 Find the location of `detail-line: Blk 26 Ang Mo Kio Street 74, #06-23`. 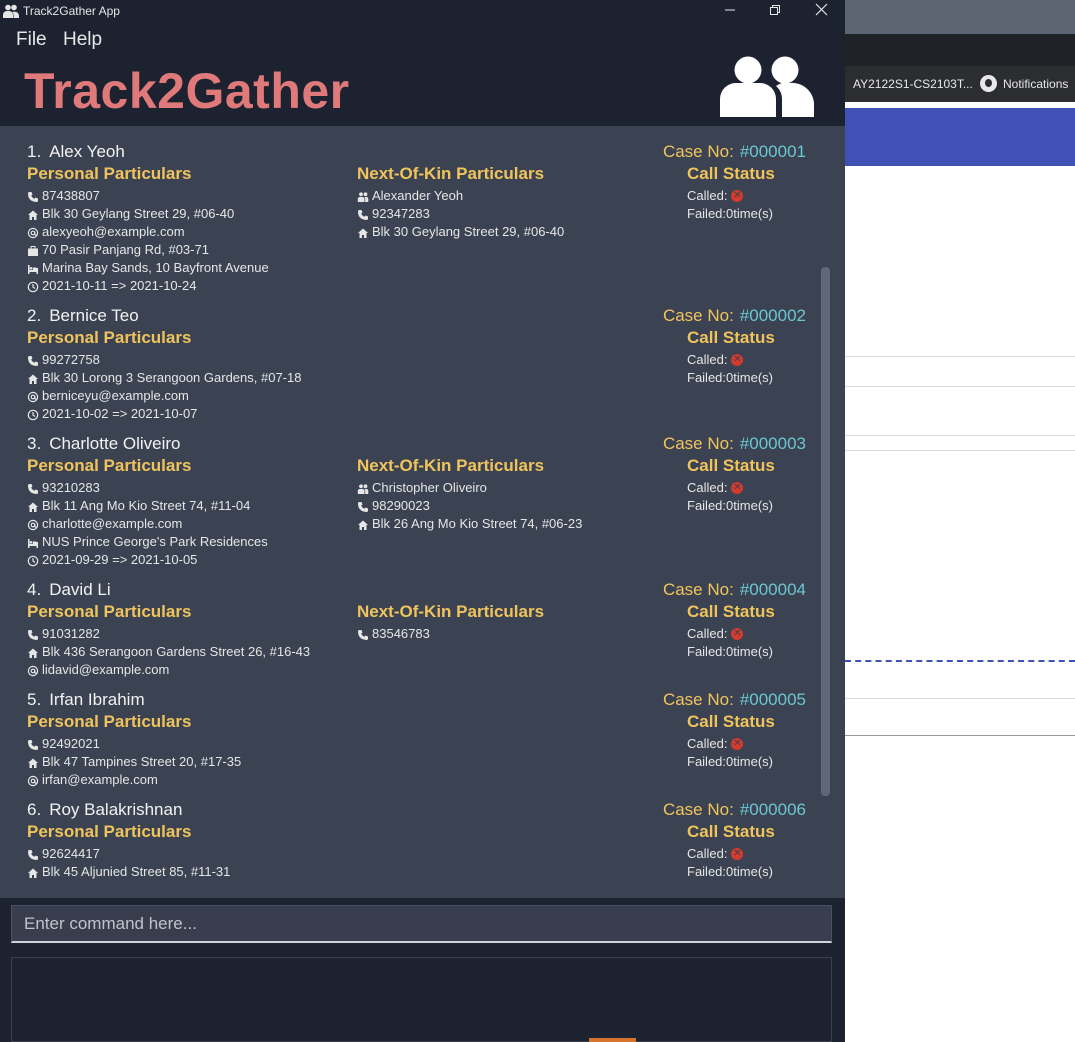

detail-line: Blk 26 Ang Mo Kio Street 74, #06-23 is located at coordinates (469, 524).